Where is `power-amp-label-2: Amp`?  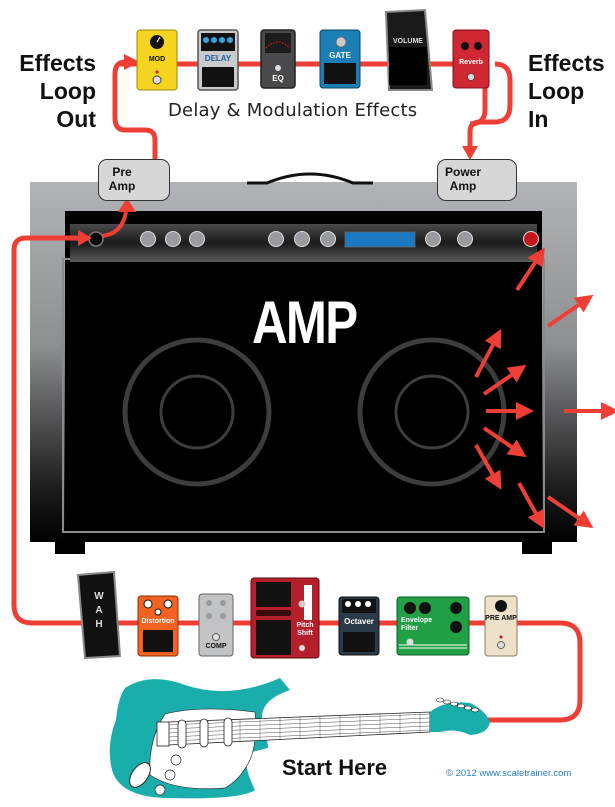
power-amp-label-2: Amp is located at coordinates (463, 186).